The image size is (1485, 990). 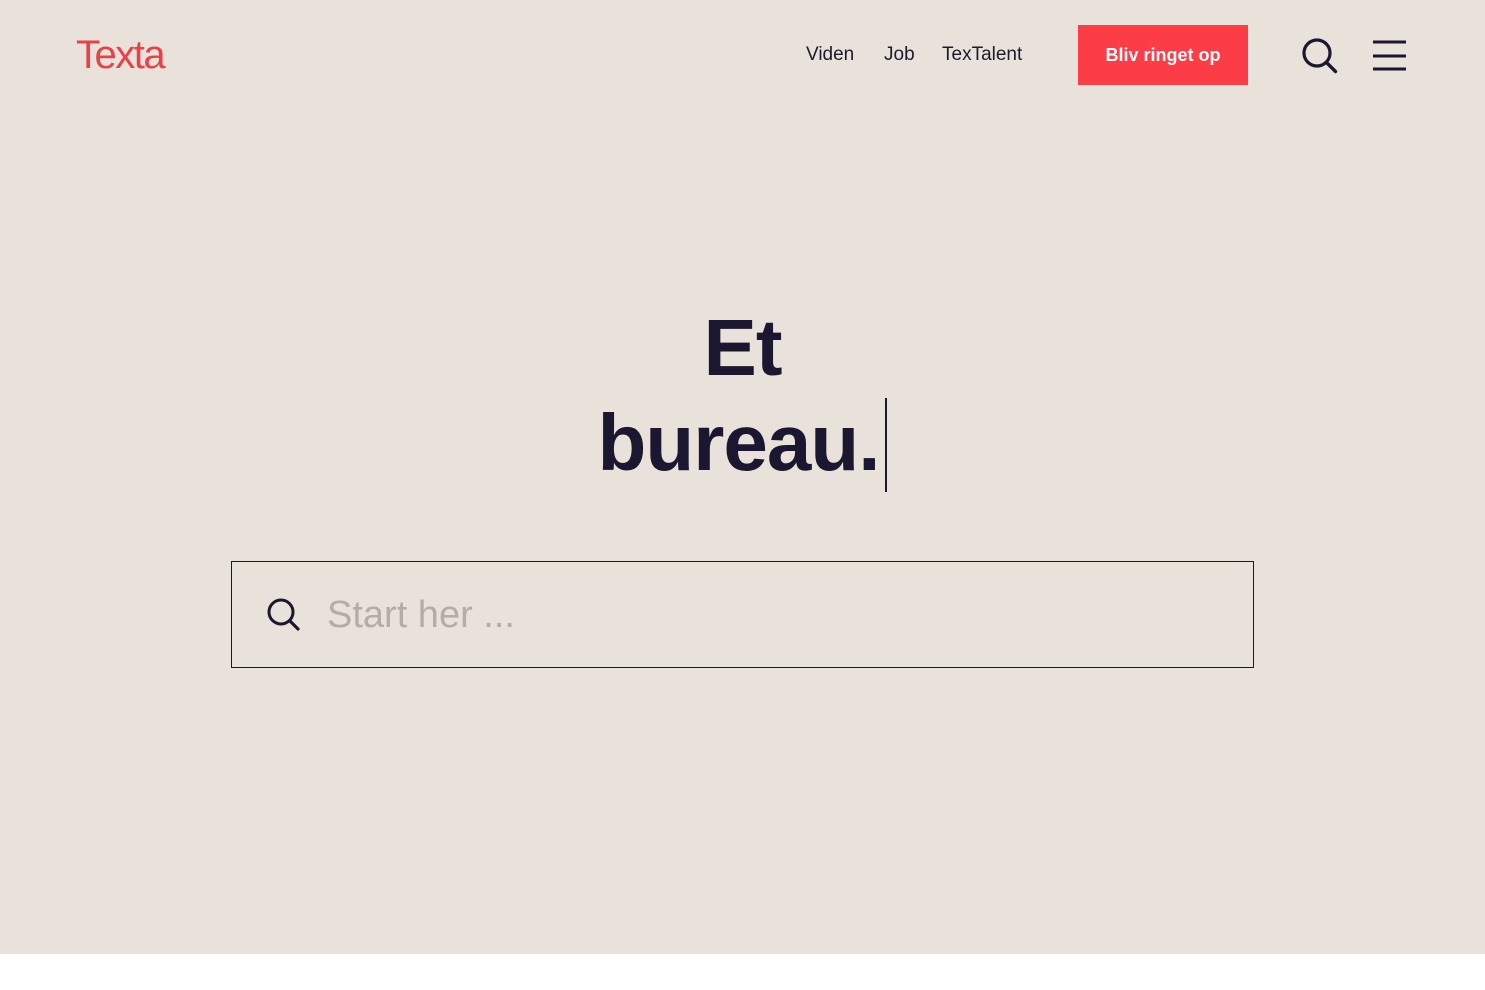 What do you see at coordinates (830, 55) in the screenshot?
I see `nav-link-viden: Viden` at bounding box center [830, 55].